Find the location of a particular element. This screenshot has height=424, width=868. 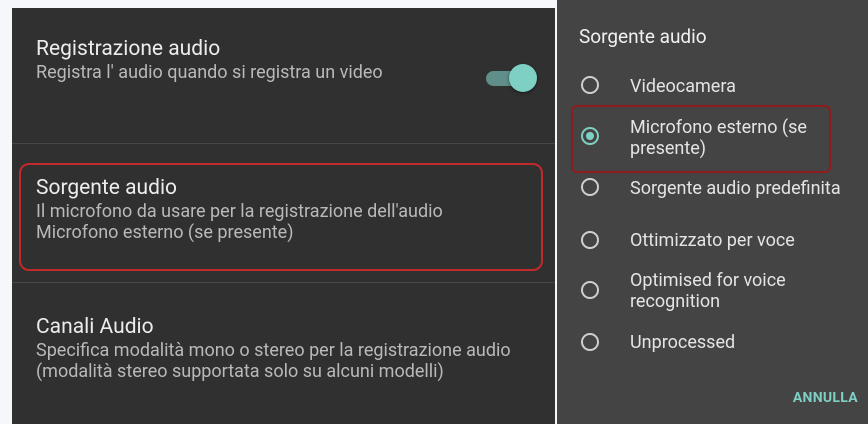

option-default-source: Sorgente audio predefinita is located at coordinates (712, 190).